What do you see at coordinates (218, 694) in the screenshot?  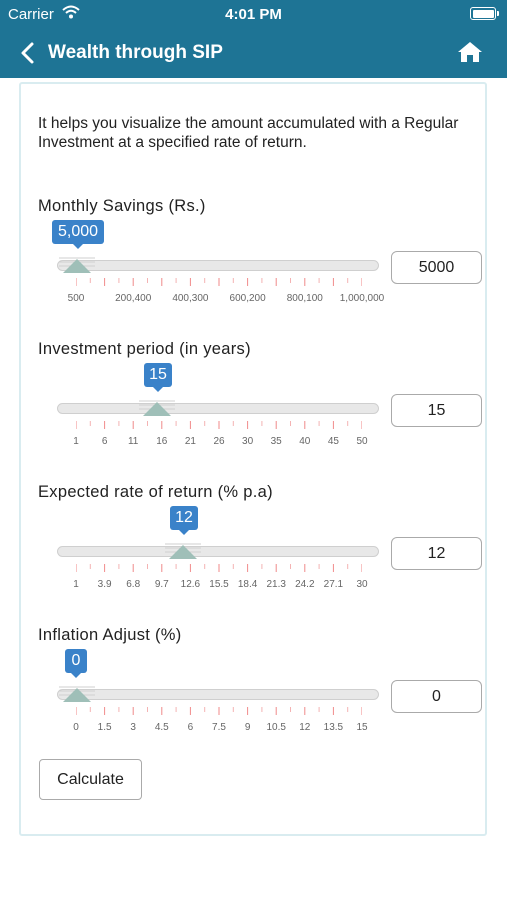 I see `inflation-adjust-slider` at bounding box center [218, 694].